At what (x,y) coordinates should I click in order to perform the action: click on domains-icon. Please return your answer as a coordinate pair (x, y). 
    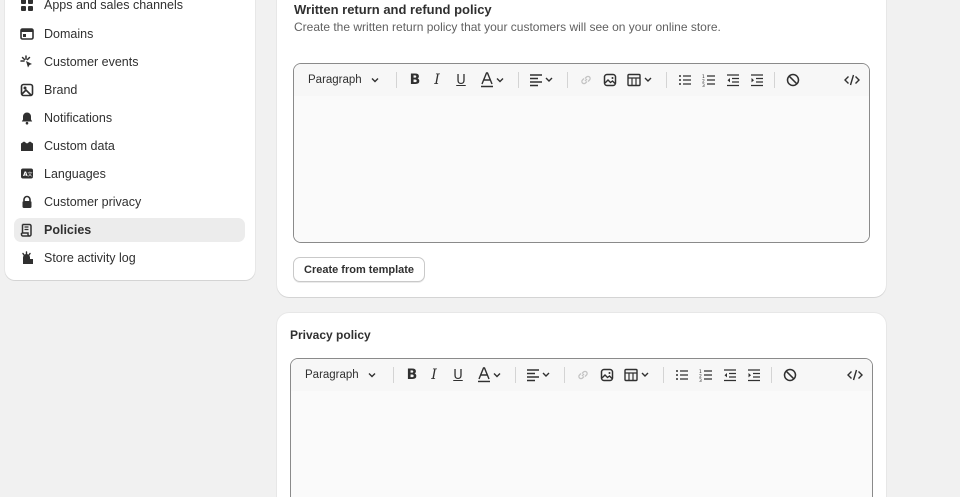
    Looking at the image, I should click on (27, 34).